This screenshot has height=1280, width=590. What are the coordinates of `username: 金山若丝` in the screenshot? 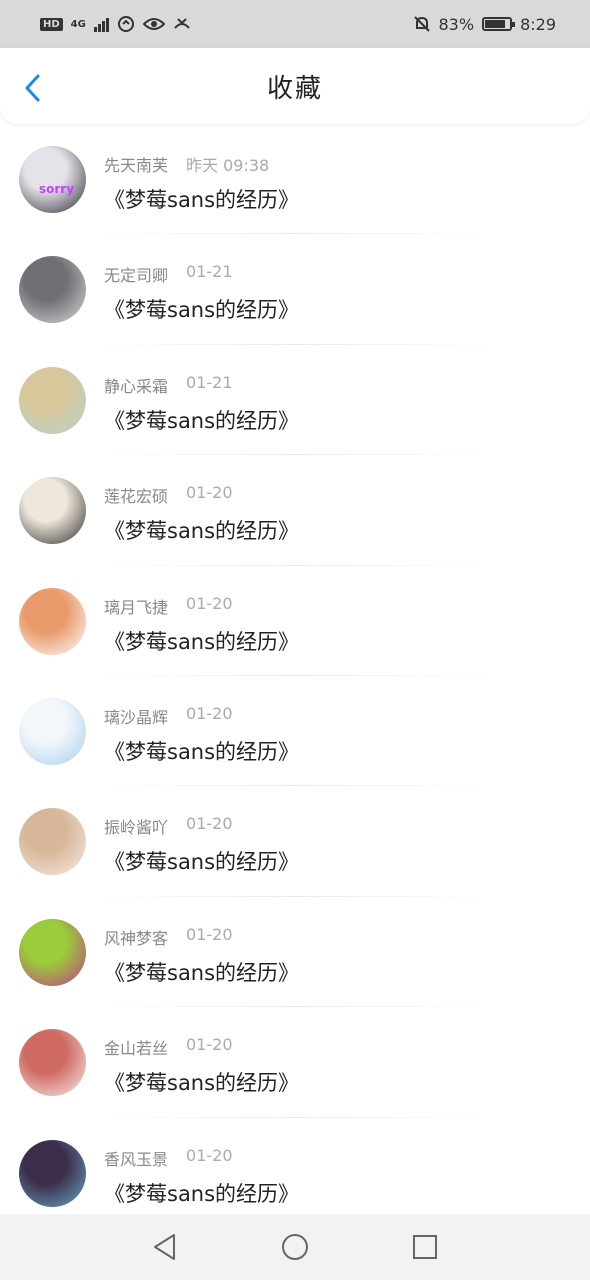 It's located at (136, 1047).